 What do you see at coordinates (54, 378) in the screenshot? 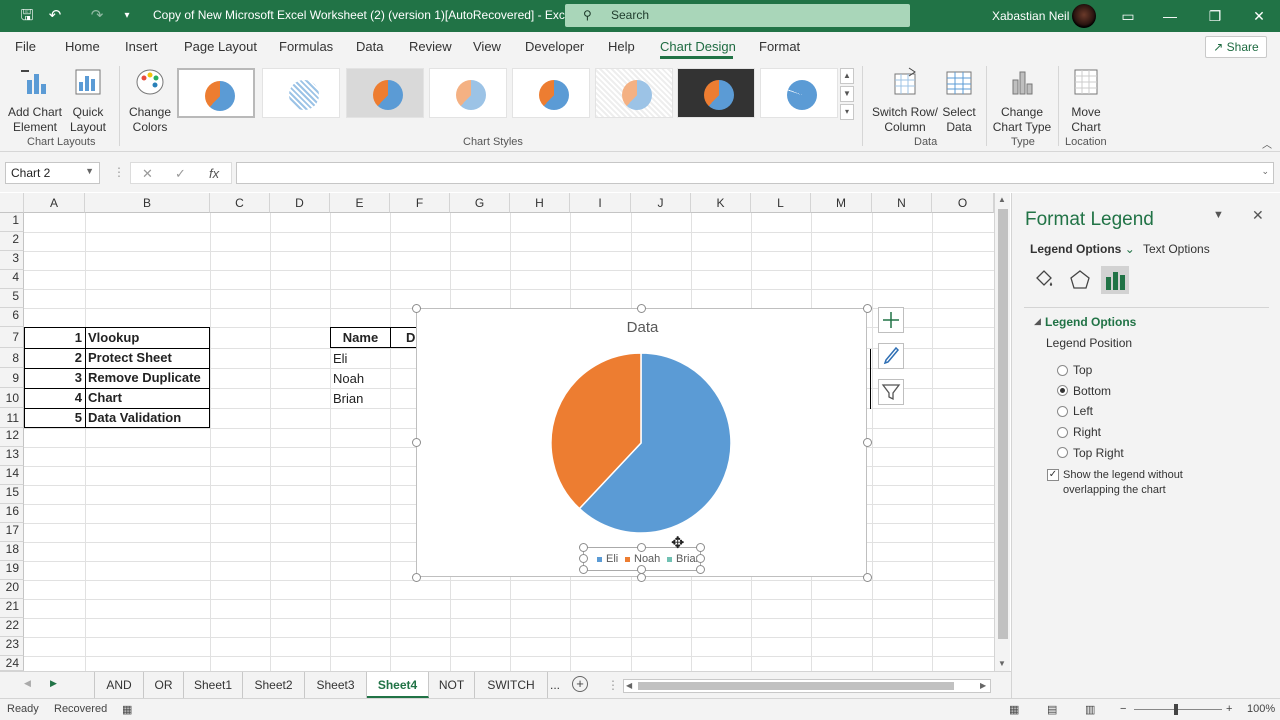
I see `list-number: 3` at bounding box center [54, 378].